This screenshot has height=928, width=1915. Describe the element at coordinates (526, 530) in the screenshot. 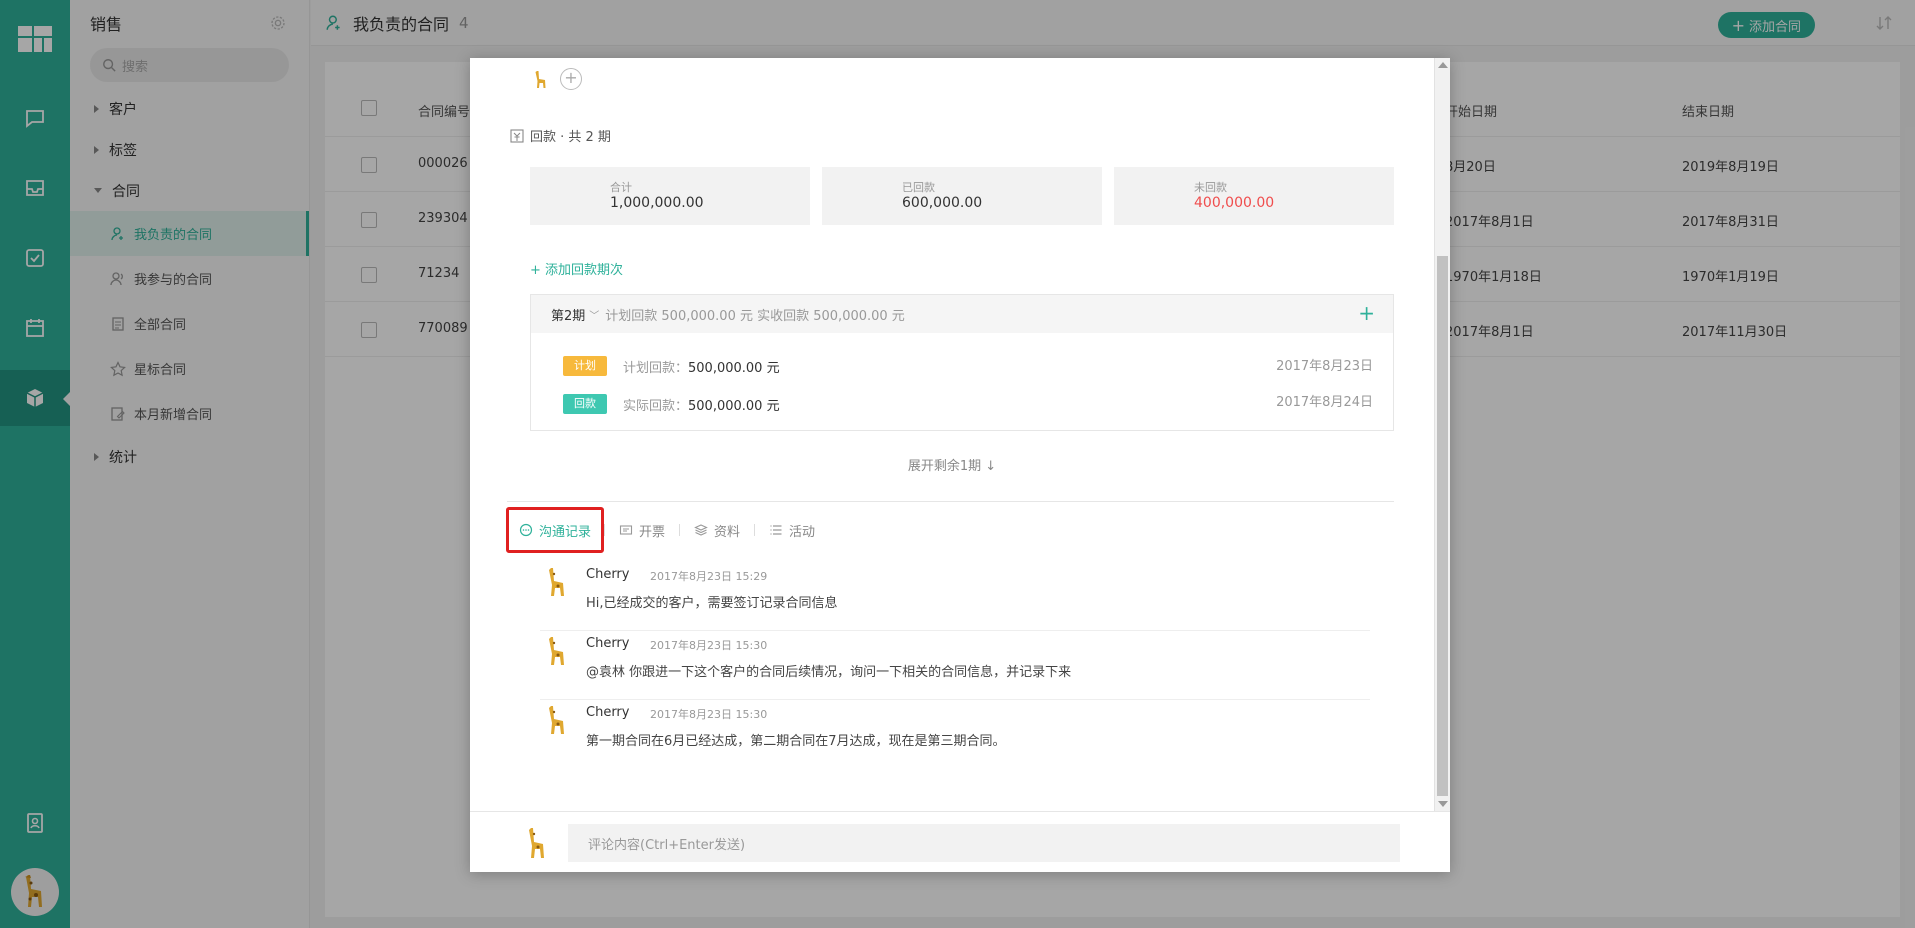

I see `chat-bubble-icon` at that location.